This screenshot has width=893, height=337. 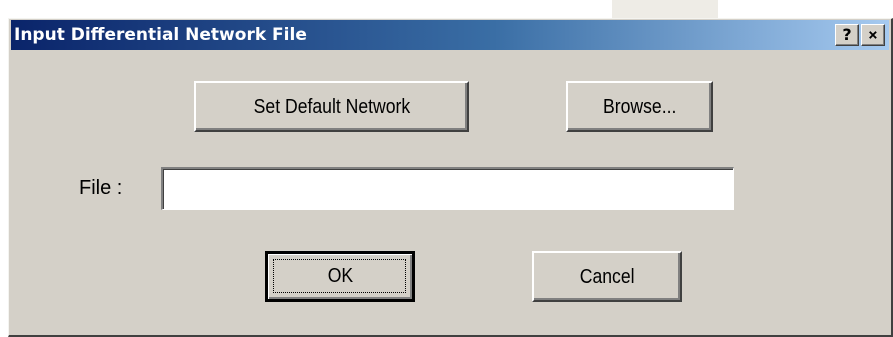 What do you see at coordinates (847, 35) in the screenshot?
I see `help-icon: ?` at bounding box center [847, 35].